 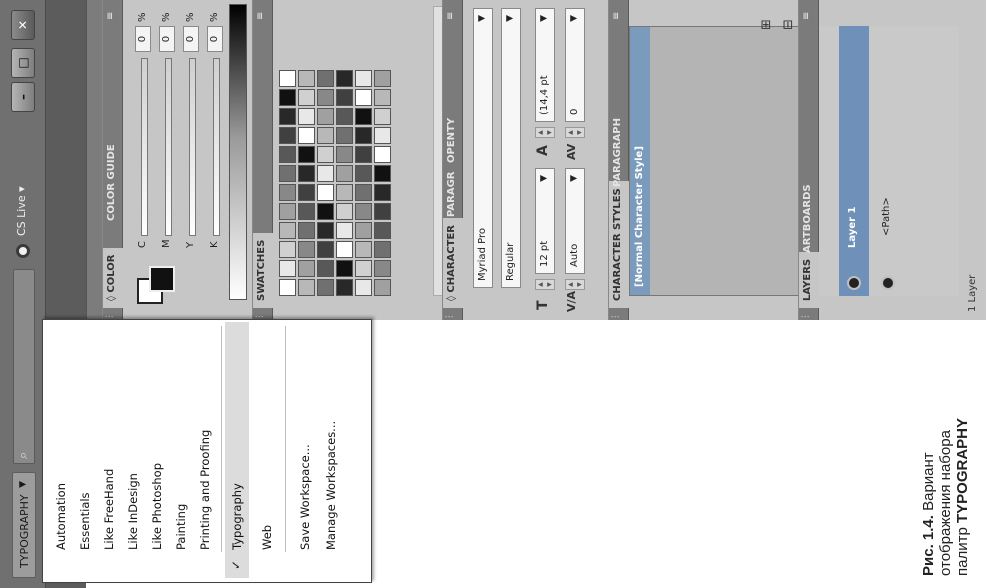 I want to click on list-item: [Normal Character Style], so click(x=640, y=161).